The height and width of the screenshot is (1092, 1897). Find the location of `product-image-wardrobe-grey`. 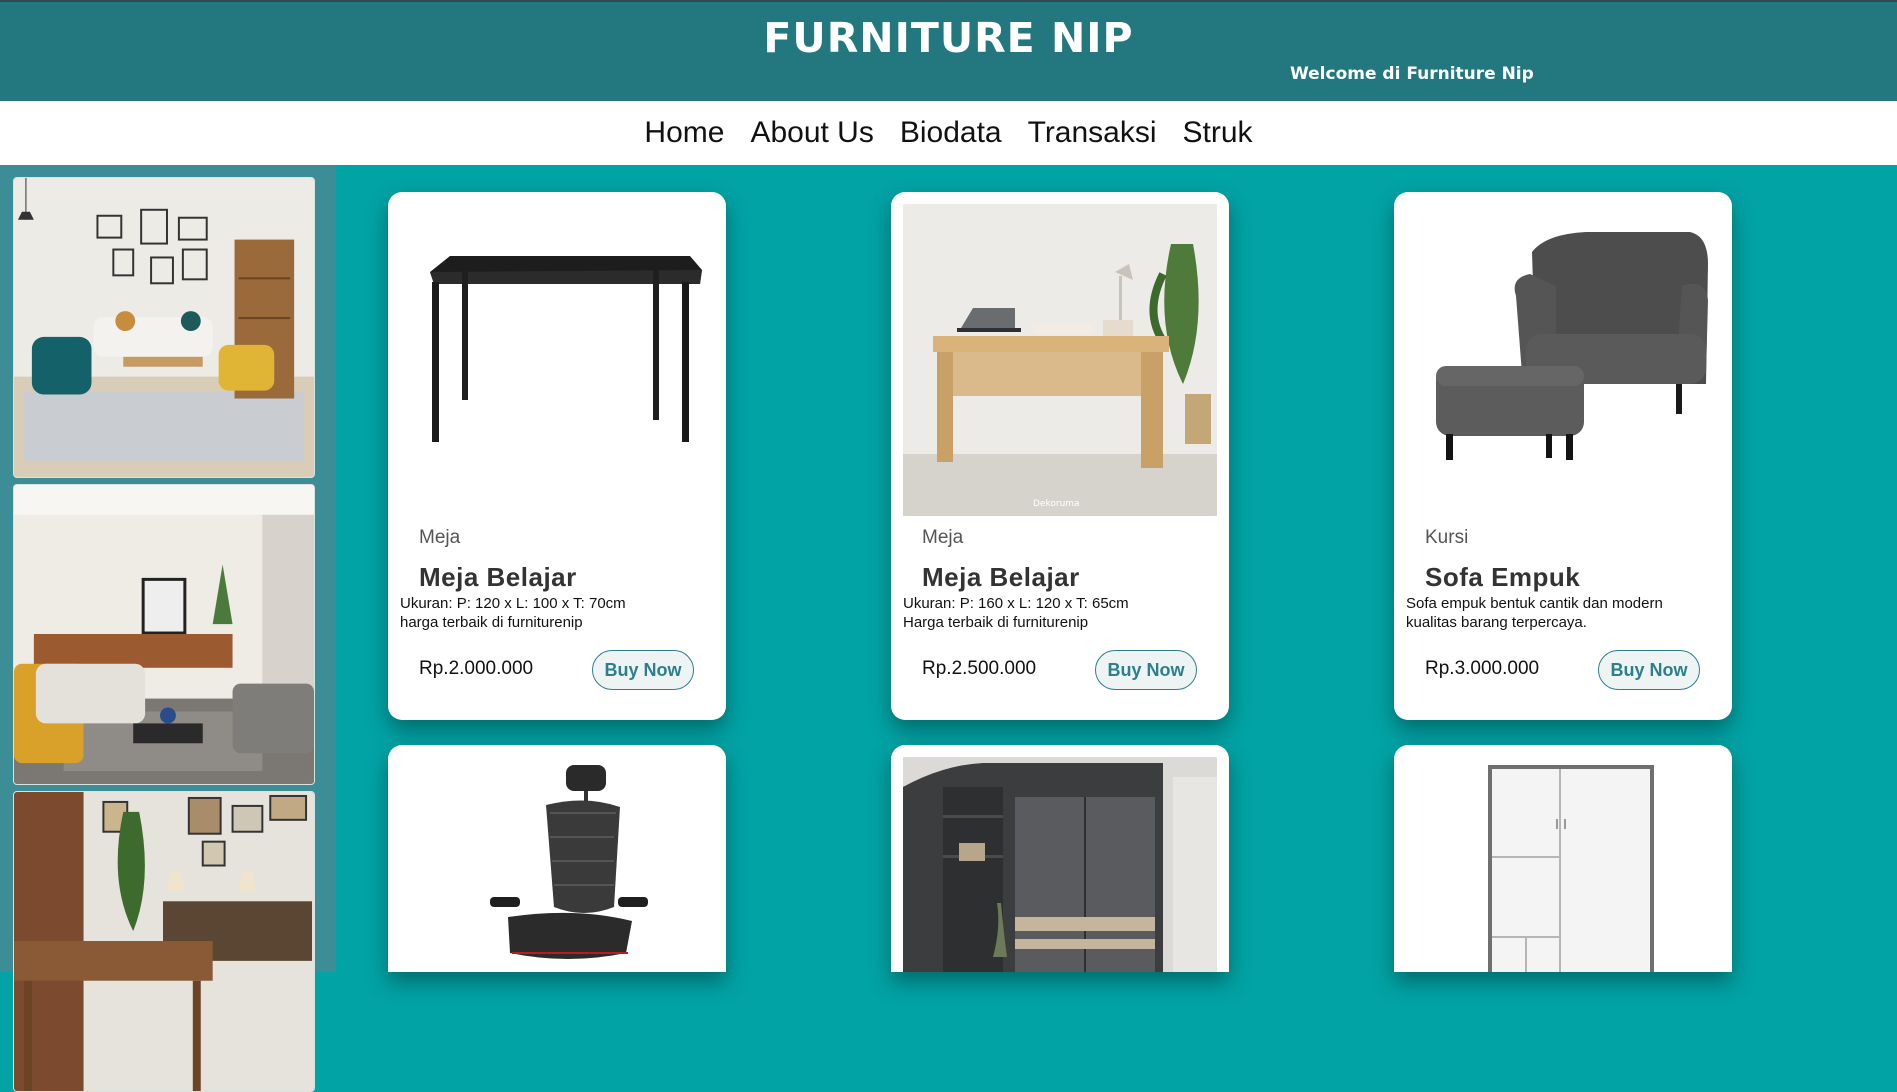

product-image-wardrobe-grey is located at coordinates (1060, 864).